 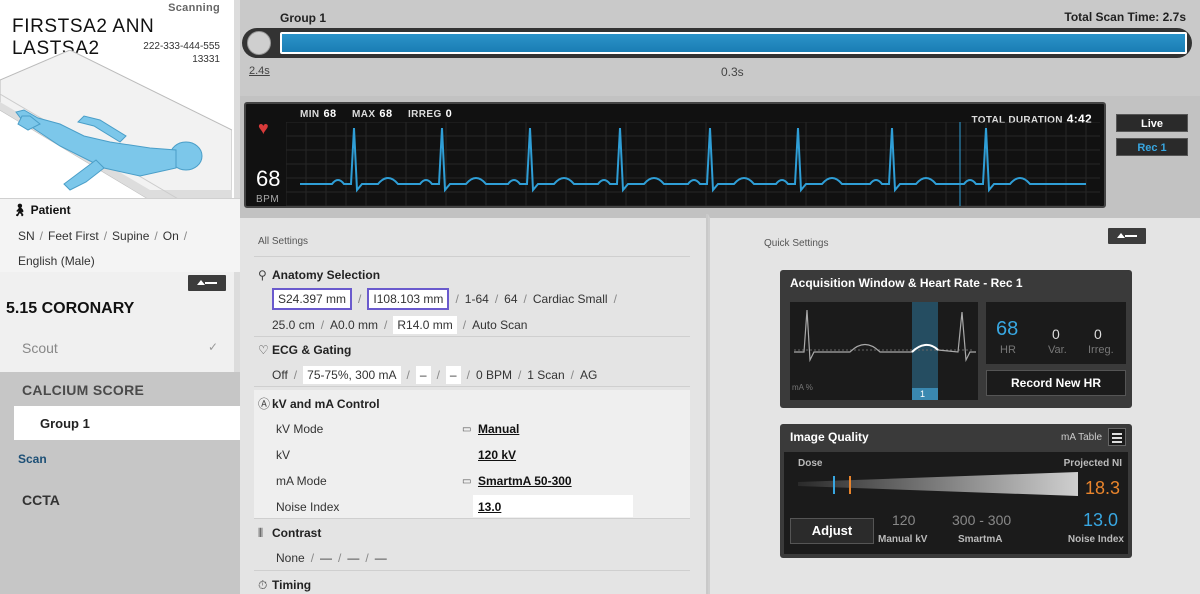 What do you see at coordinates (319, 275) in the screenshot?
I see `anatomy-selection-title: ⚲ Anatomy Selection` at bounding box center [319, 275].